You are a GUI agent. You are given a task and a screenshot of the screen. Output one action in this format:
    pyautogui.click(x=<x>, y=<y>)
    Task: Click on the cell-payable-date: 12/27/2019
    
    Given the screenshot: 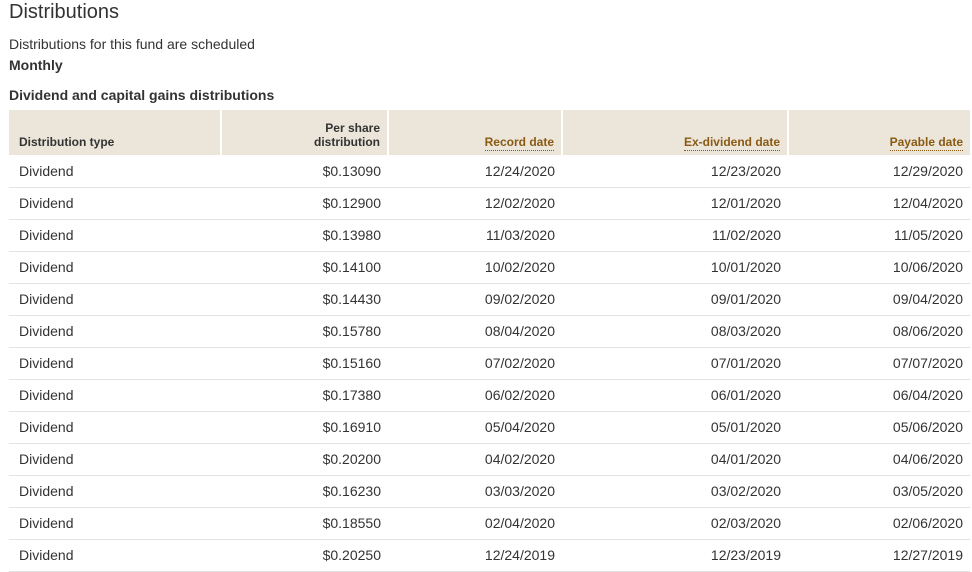 What is the action you would take?
    pyautogui.click(x=879, y=555)
    